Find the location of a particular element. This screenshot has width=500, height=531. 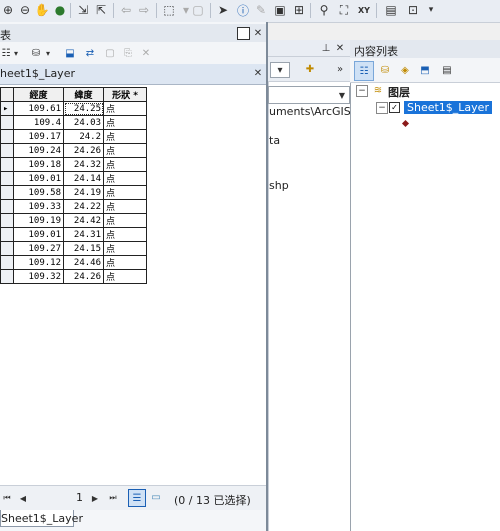

table-row: 109.58 24.19 点 is located at coordinates (73, 192).